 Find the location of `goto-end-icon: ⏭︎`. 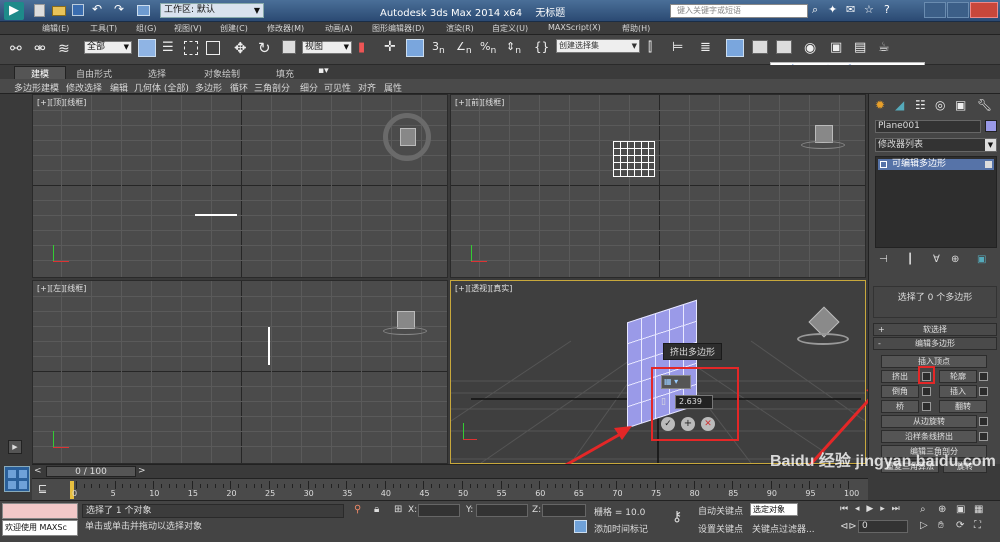

goto-end-icon: ⏭︎ is located at coordinates (896, 509).